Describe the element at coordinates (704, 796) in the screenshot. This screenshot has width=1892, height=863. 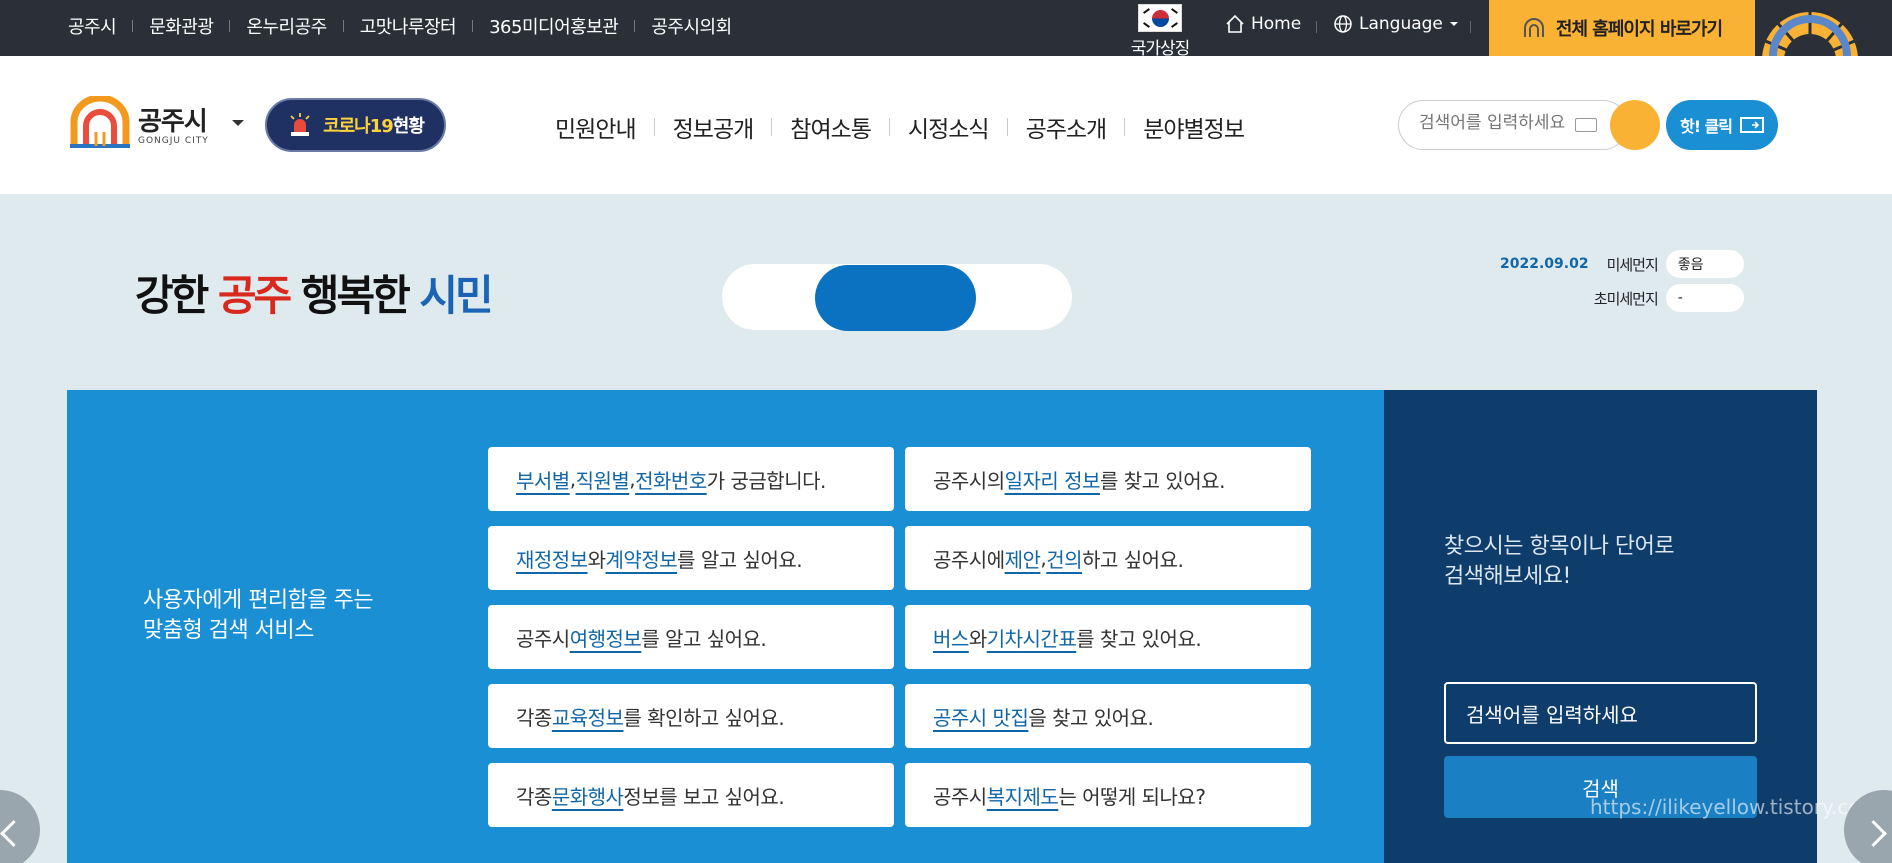
I see `quick-search-text: 정보를 보고 싶어요.` at that location.